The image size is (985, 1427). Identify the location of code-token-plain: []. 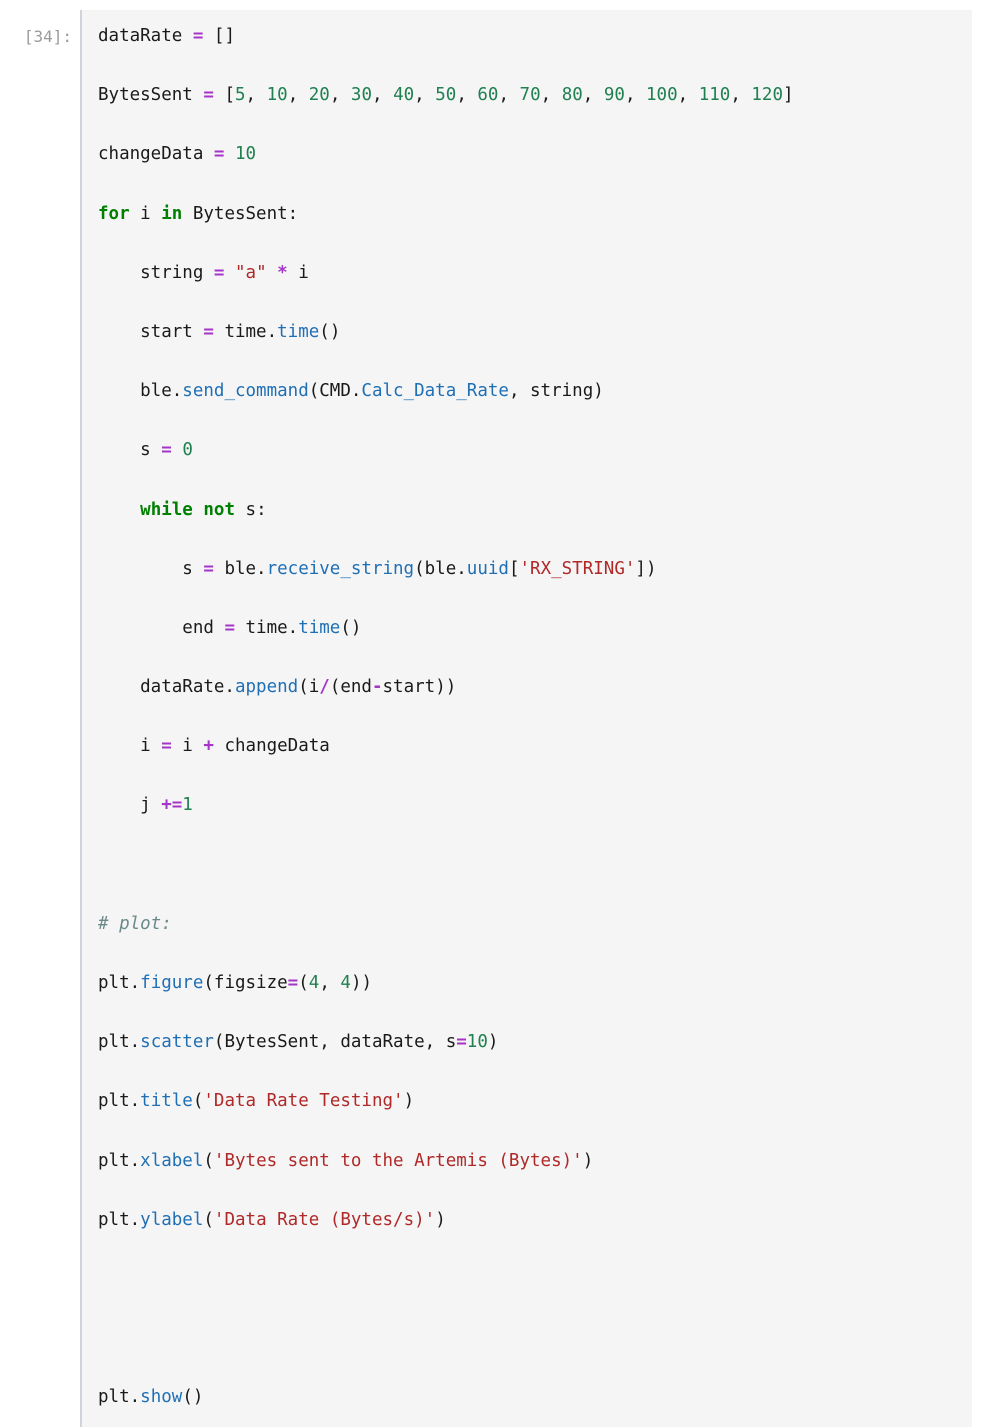
(219, 36).